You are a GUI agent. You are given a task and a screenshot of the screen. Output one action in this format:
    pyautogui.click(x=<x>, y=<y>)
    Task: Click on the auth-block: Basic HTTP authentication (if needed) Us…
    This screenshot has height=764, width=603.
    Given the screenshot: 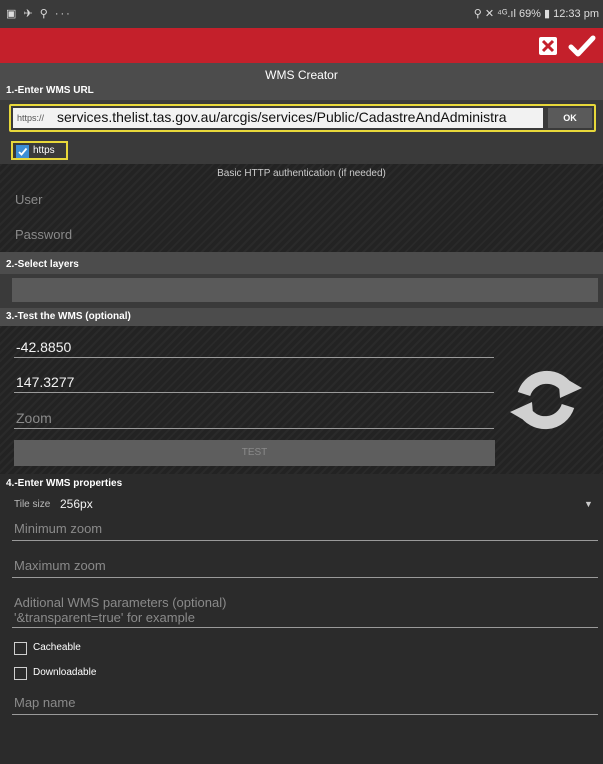 What is the action you would take?
    pyautogui.click(x=301, y=208)
    